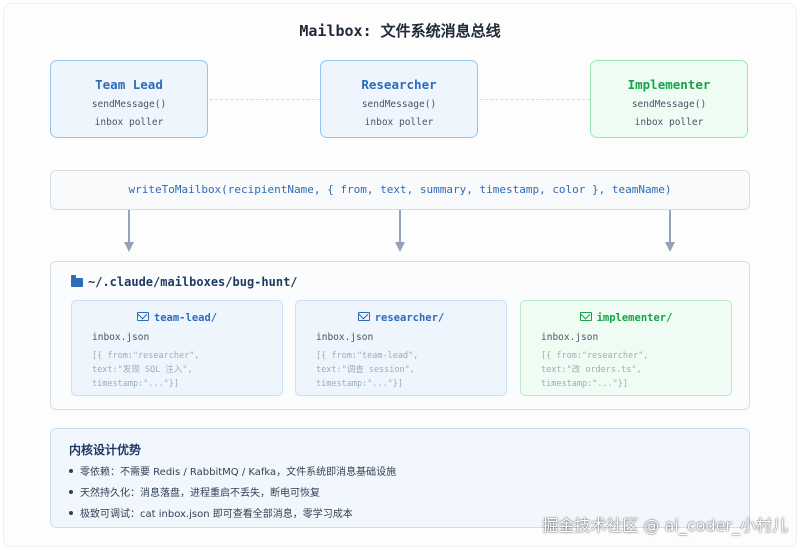 This screenshot has width=800, height=550. What do you see at coordinates (399, 84) in the screenshot?
I see `agent-name: Researcher` at bounding box center [399, 84].